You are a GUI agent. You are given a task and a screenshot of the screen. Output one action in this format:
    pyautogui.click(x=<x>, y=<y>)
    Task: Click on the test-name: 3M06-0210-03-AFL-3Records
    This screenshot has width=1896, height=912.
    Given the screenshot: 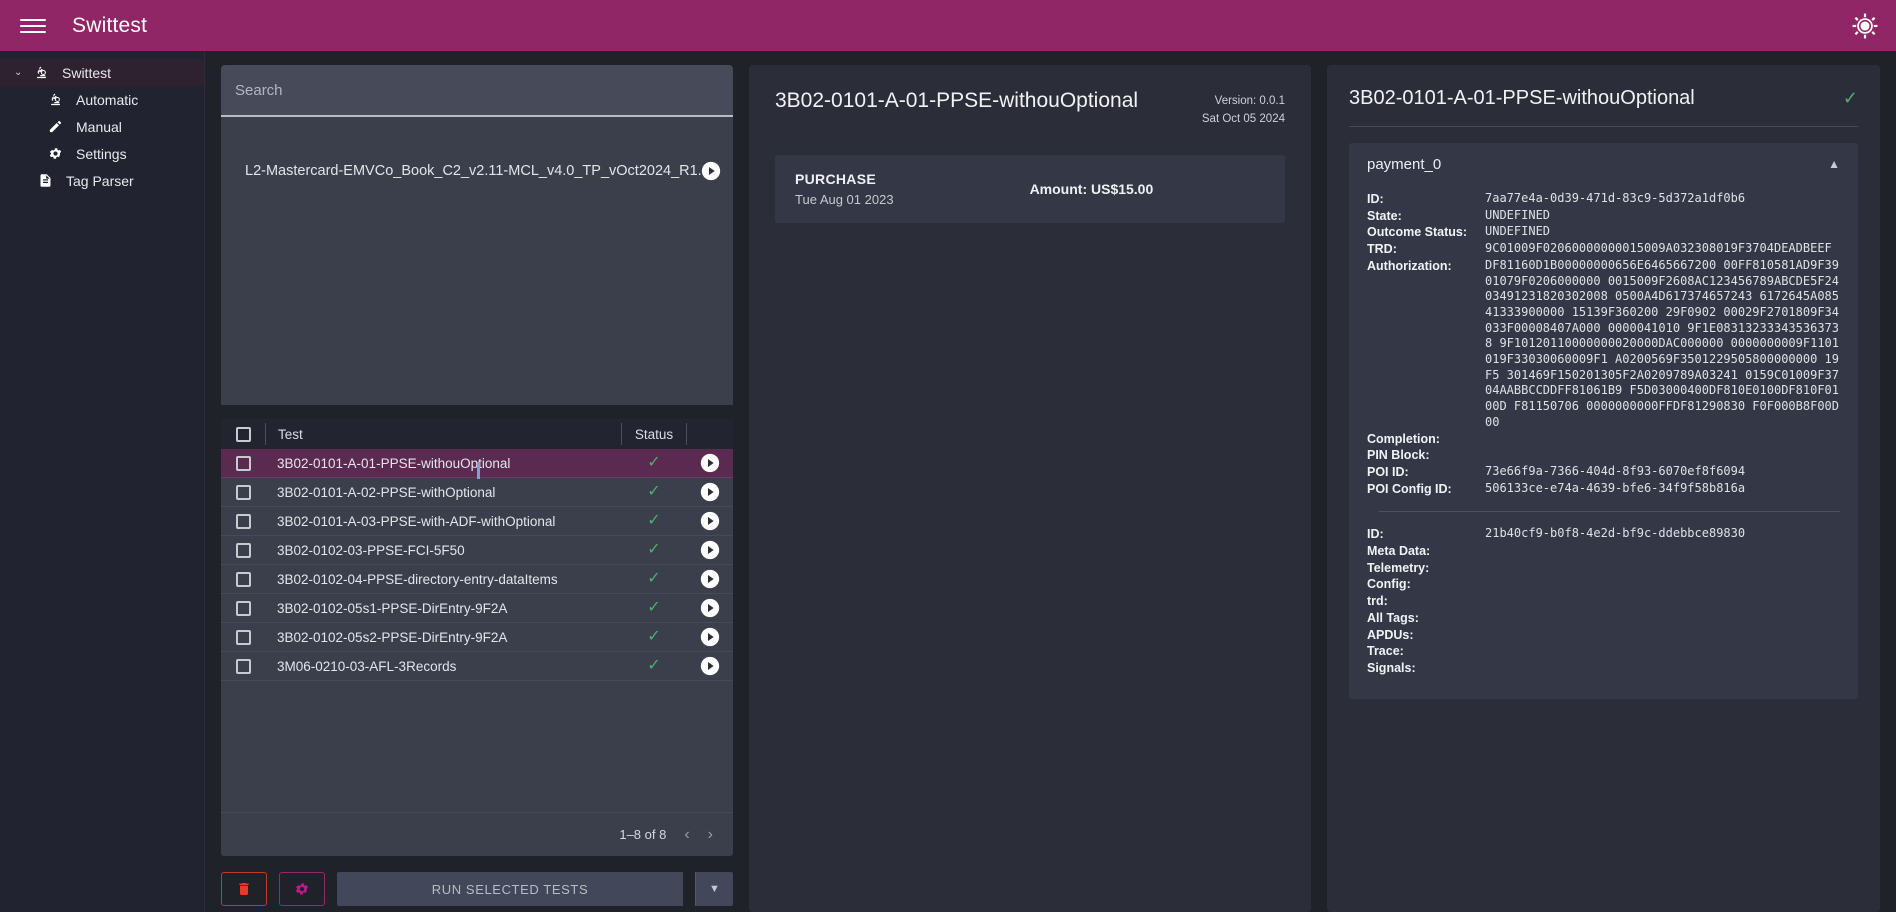 What is the action you would take?
    pyautogui.click(x=443, y=666)
    